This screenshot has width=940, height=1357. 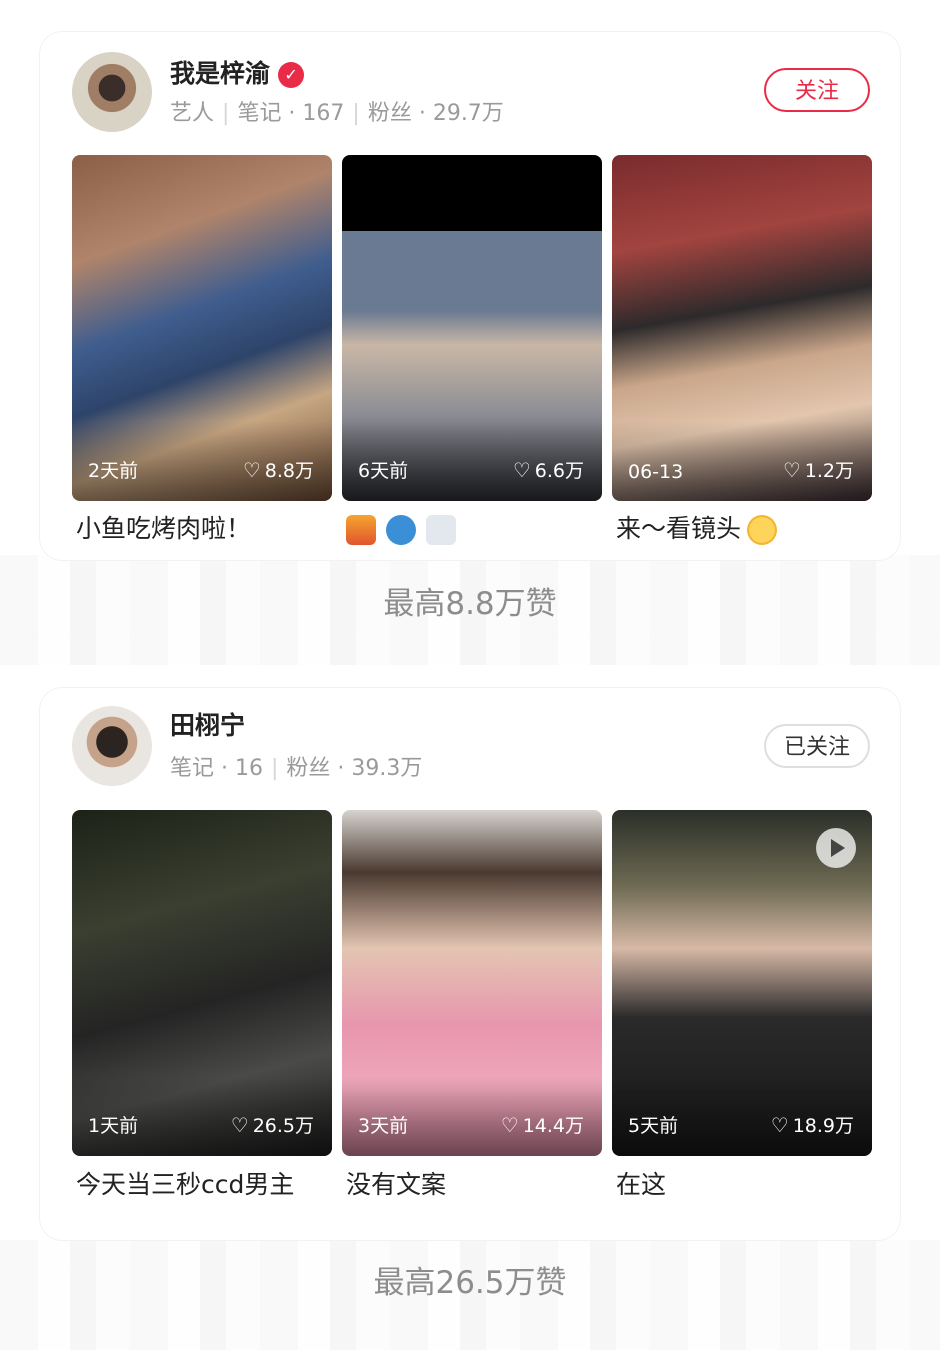 What do you see at coordinates (220, 73) in the screenshot?
I see `user-name-text: 我是梓渝` at bounding box center [220, 73].